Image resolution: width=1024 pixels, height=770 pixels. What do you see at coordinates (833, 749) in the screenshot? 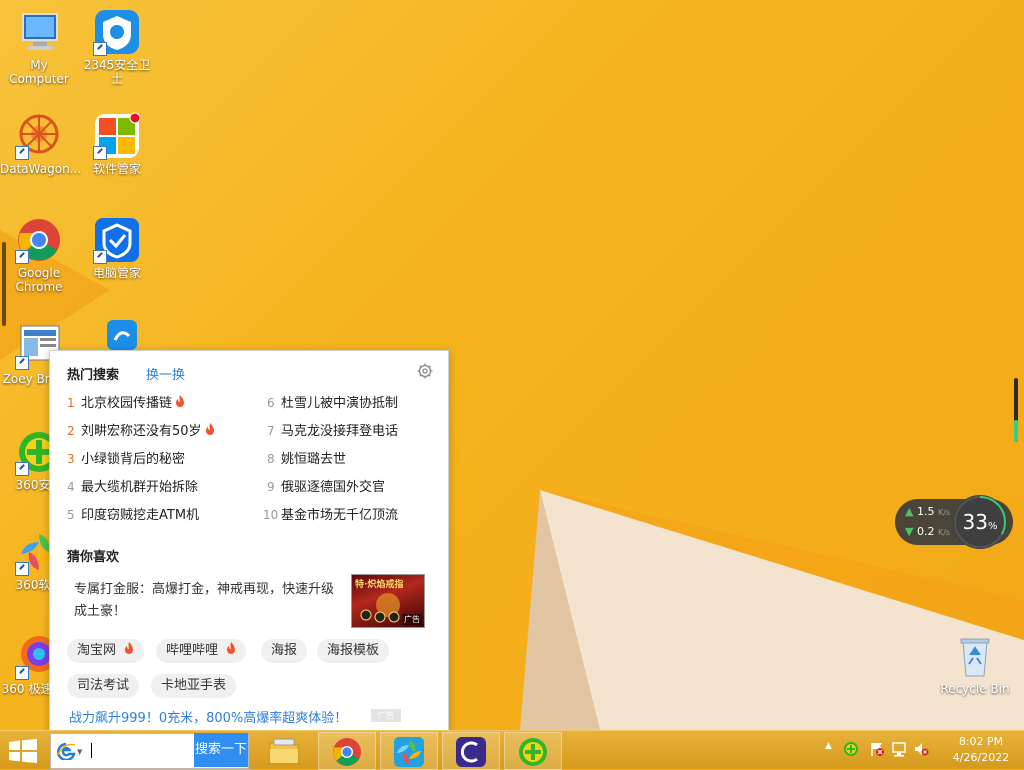
I see `show-hidden-icons-icon: ▲` at bounding box center [833, 749].